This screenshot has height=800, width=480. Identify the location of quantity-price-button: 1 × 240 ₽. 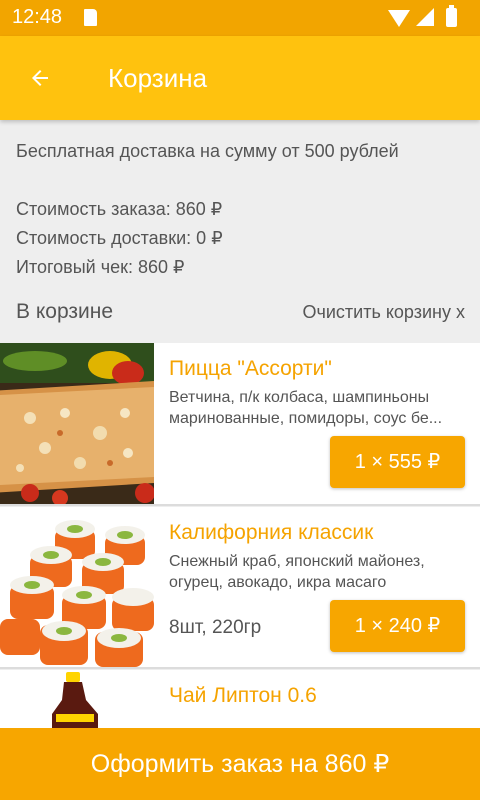
(397, 626).